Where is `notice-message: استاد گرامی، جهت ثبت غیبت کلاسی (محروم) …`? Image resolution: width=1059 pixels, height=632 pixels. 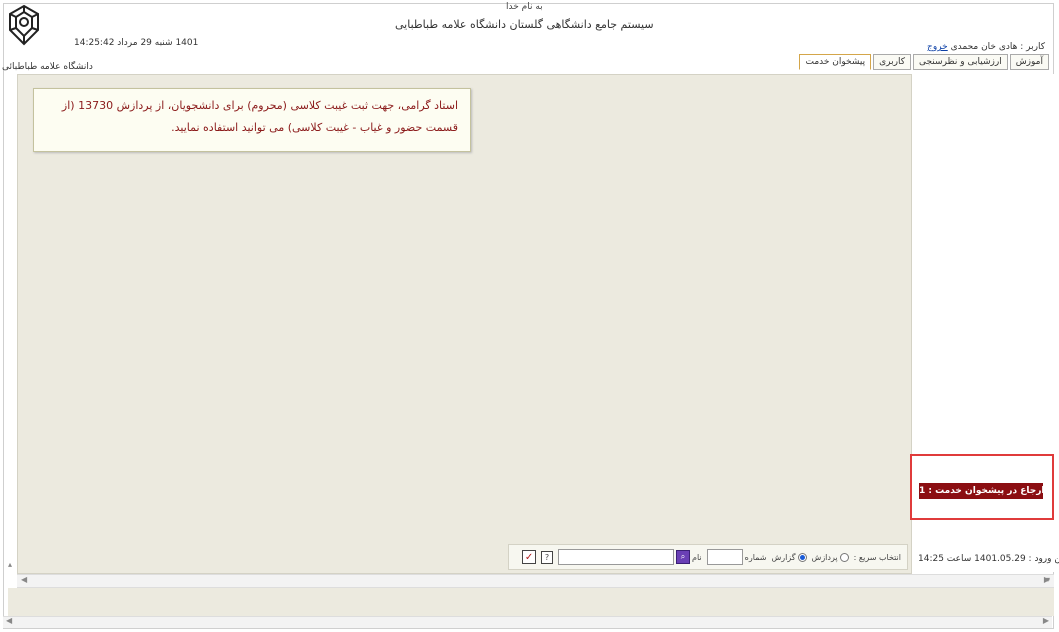 notice-message: استاد گرامی، جهت ثبت غیبت کلاسی (محروم) … is located at coordinates (252, 120).